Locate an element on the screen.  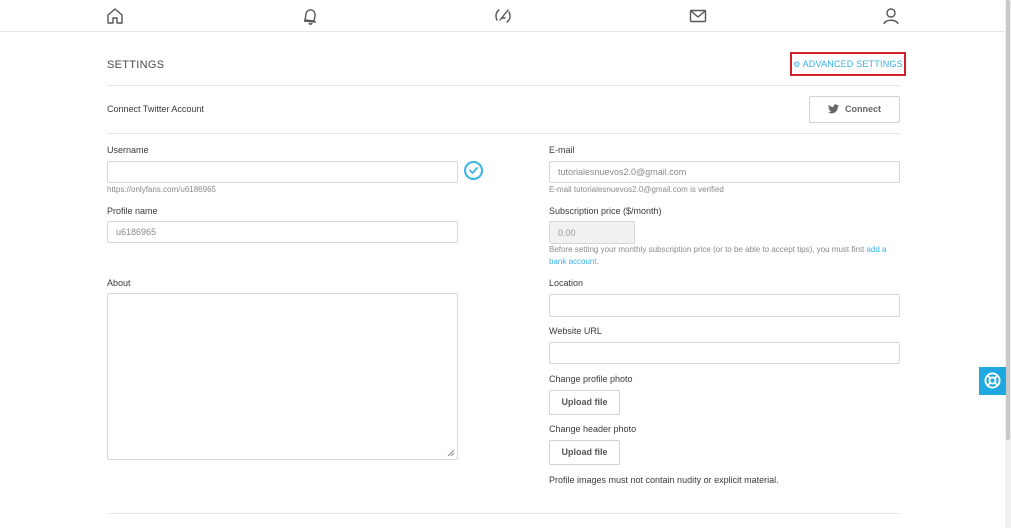
connect-label: Connect is located at coordinates (863, 109).